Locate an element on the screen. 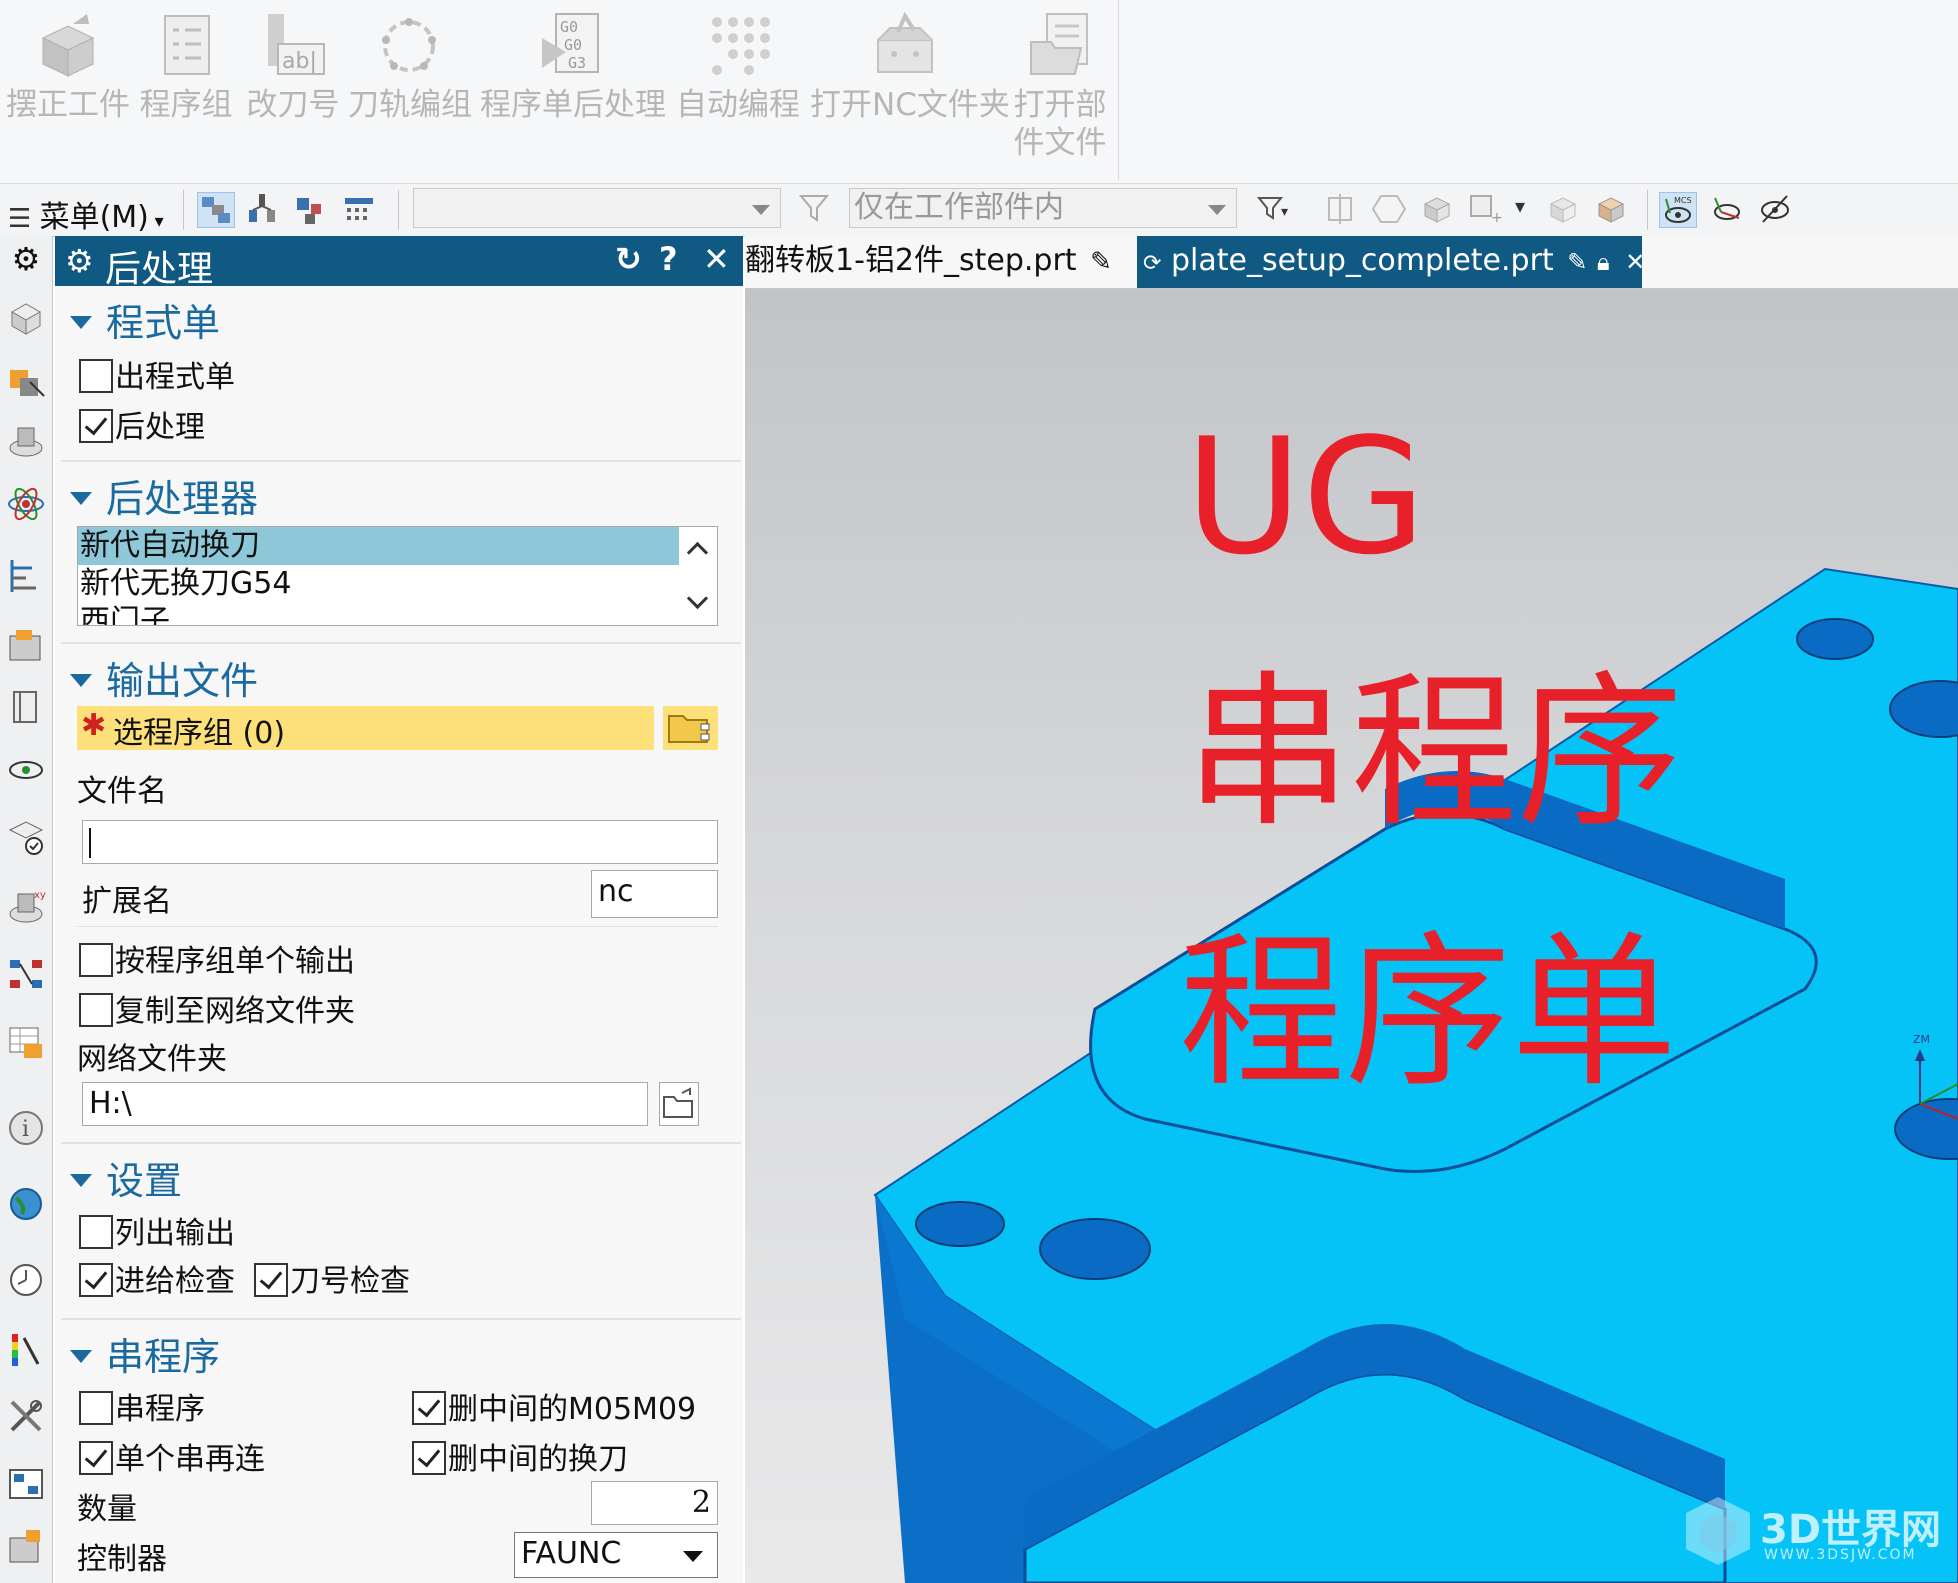 The image size is (1958, 1583). select-program-group-button is located at coordinates (690, 728).